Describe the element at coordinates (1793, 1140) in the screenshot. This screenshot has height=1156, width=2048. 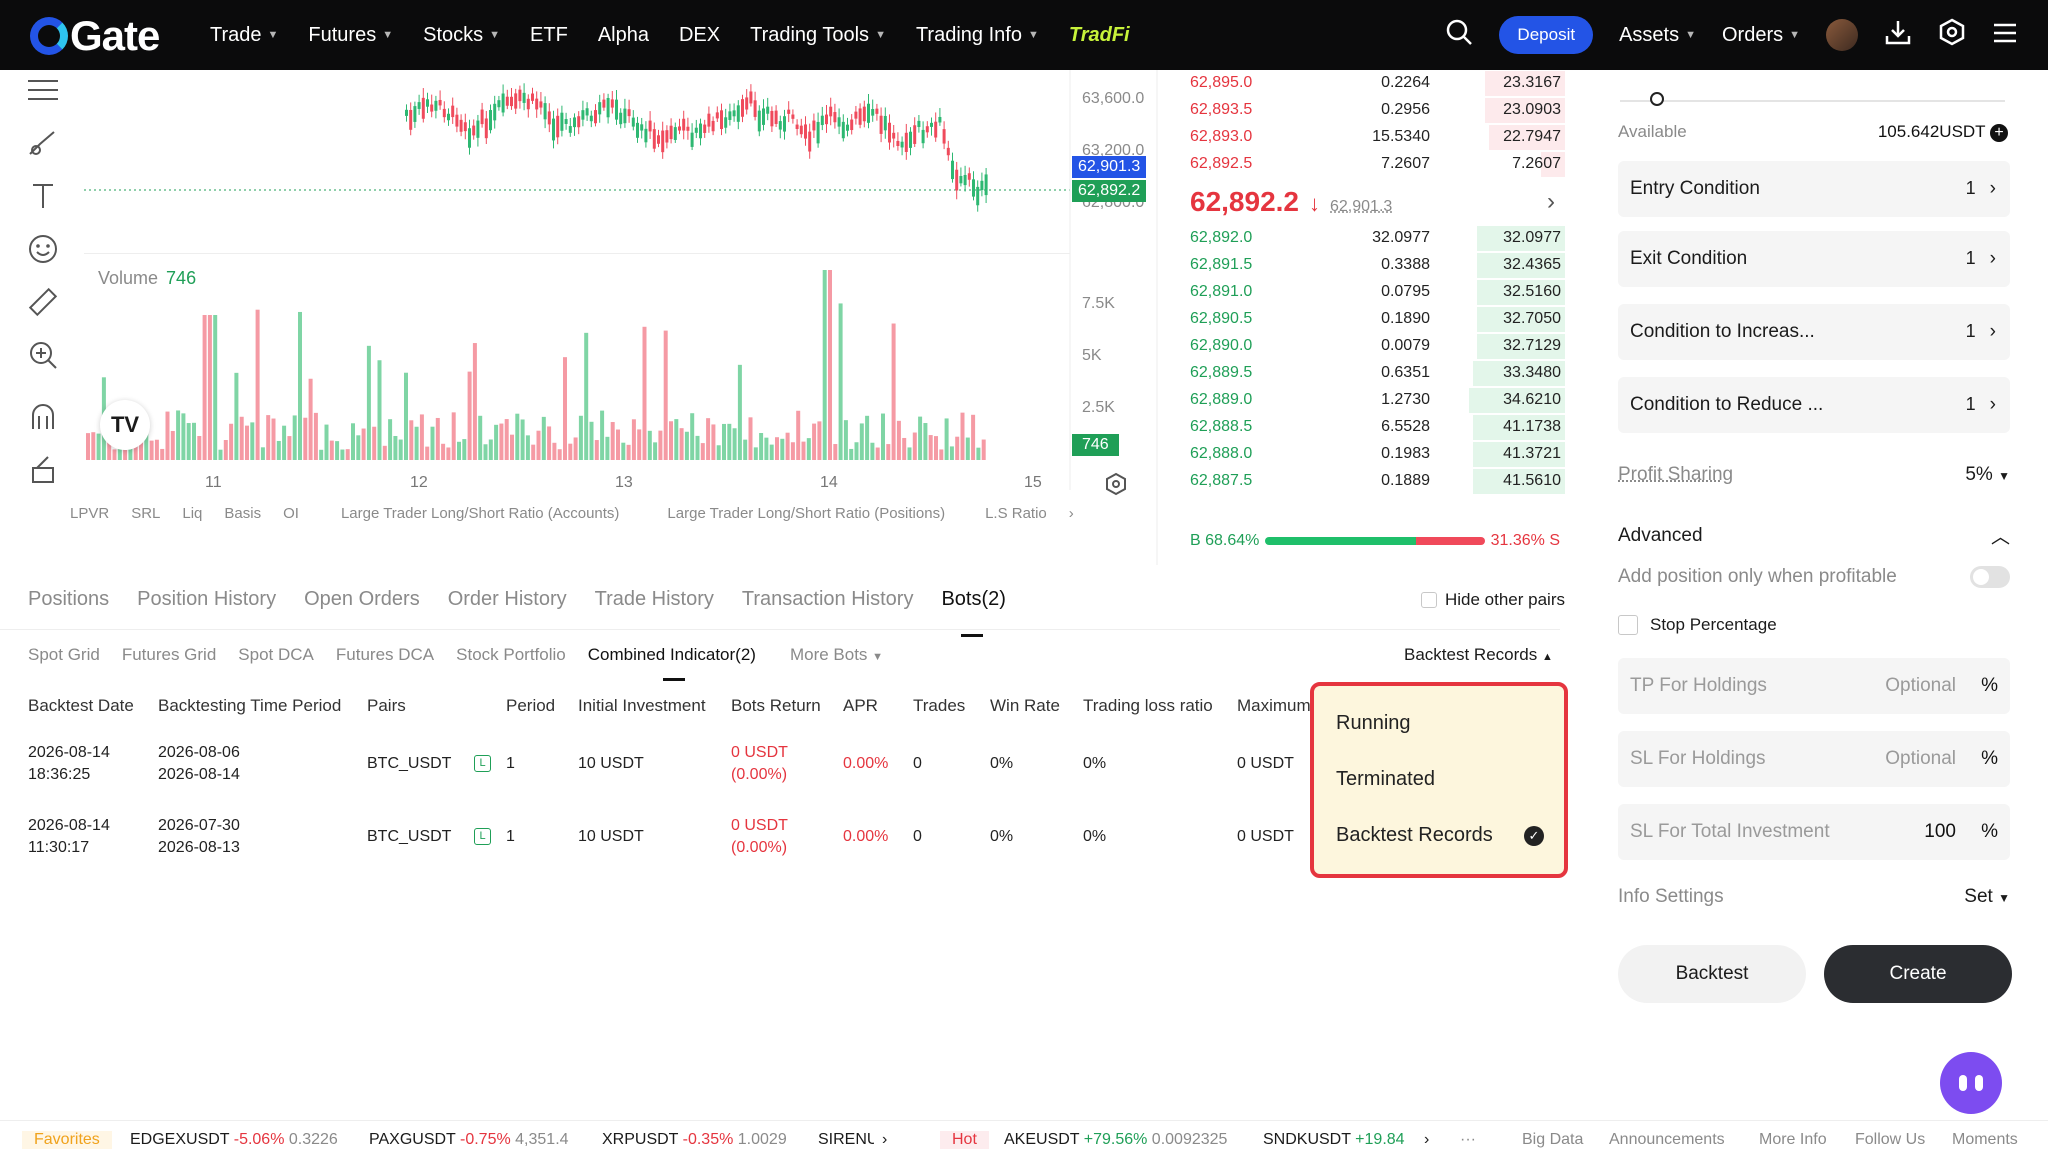
I see `footer-link-more-info: More Info` at that location.